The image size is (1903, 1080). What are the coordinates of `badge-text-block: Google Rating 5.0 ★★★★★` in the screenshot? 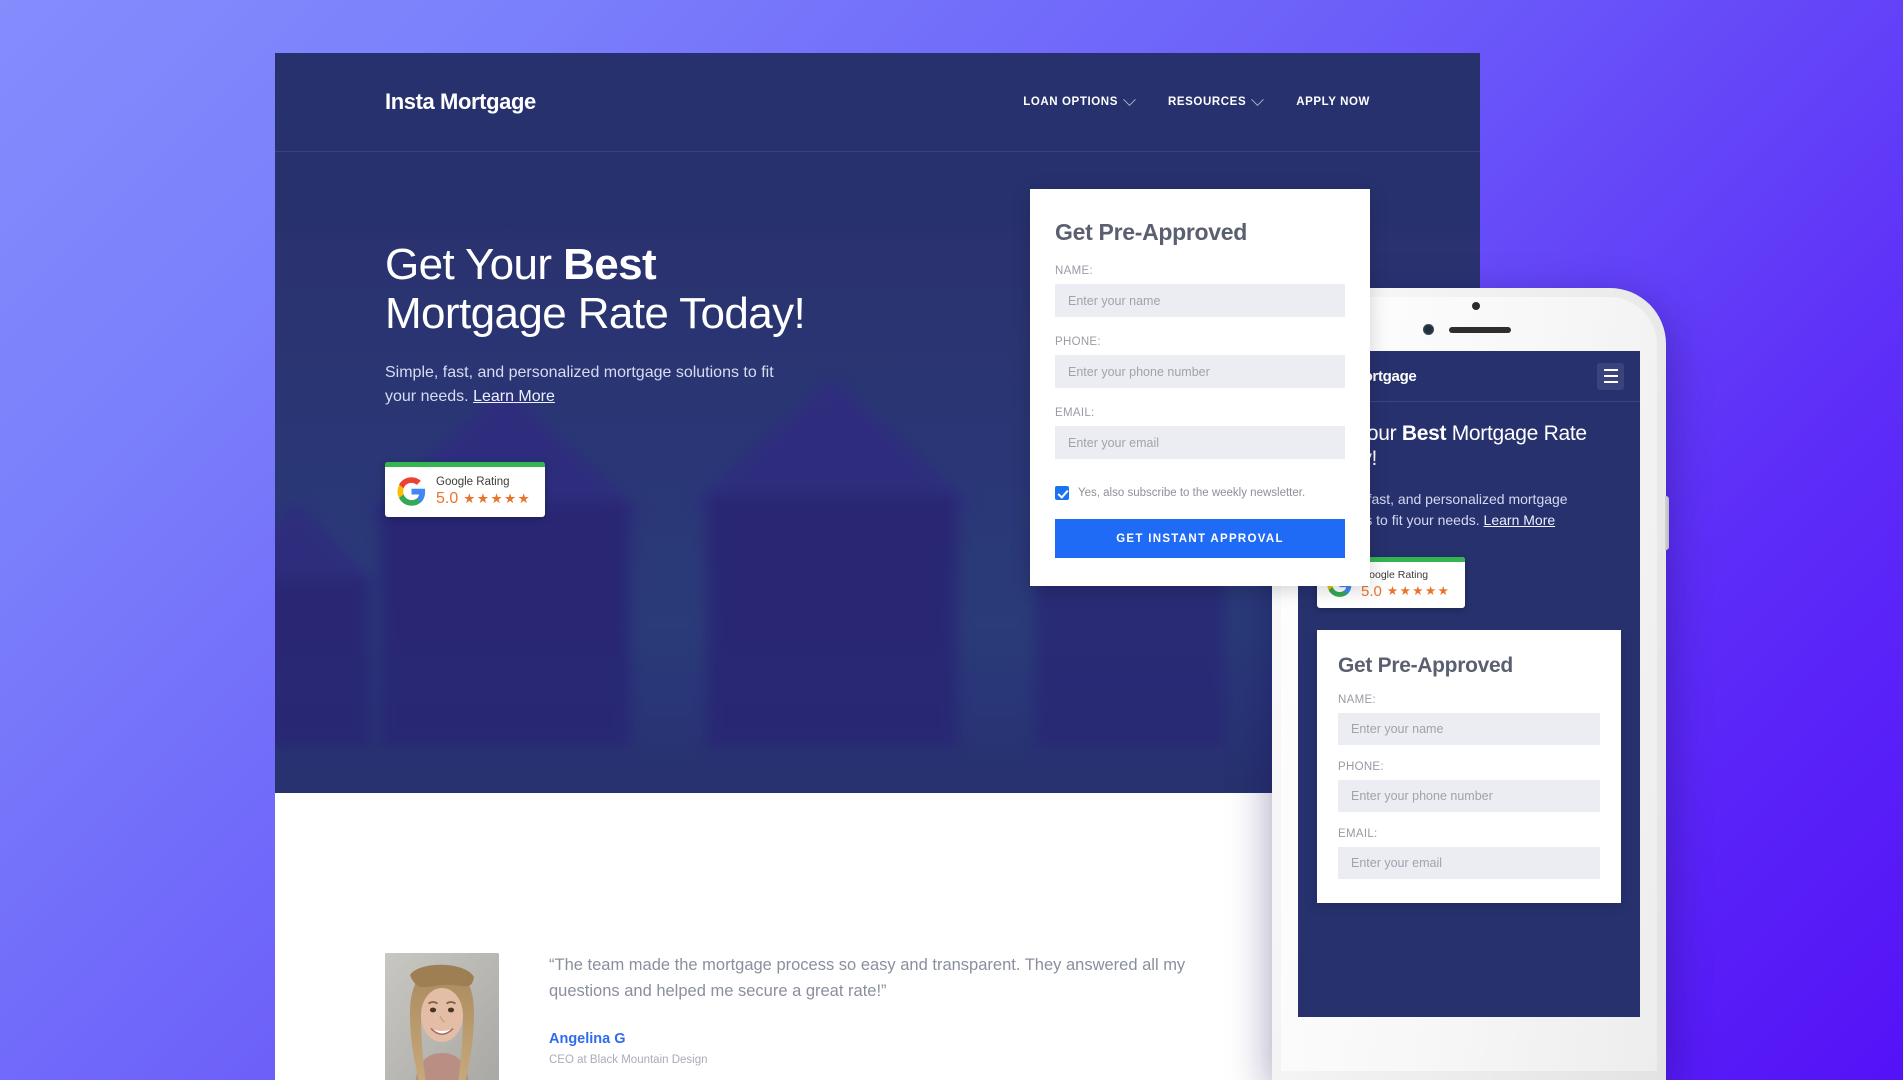 It's located at (483, 491).